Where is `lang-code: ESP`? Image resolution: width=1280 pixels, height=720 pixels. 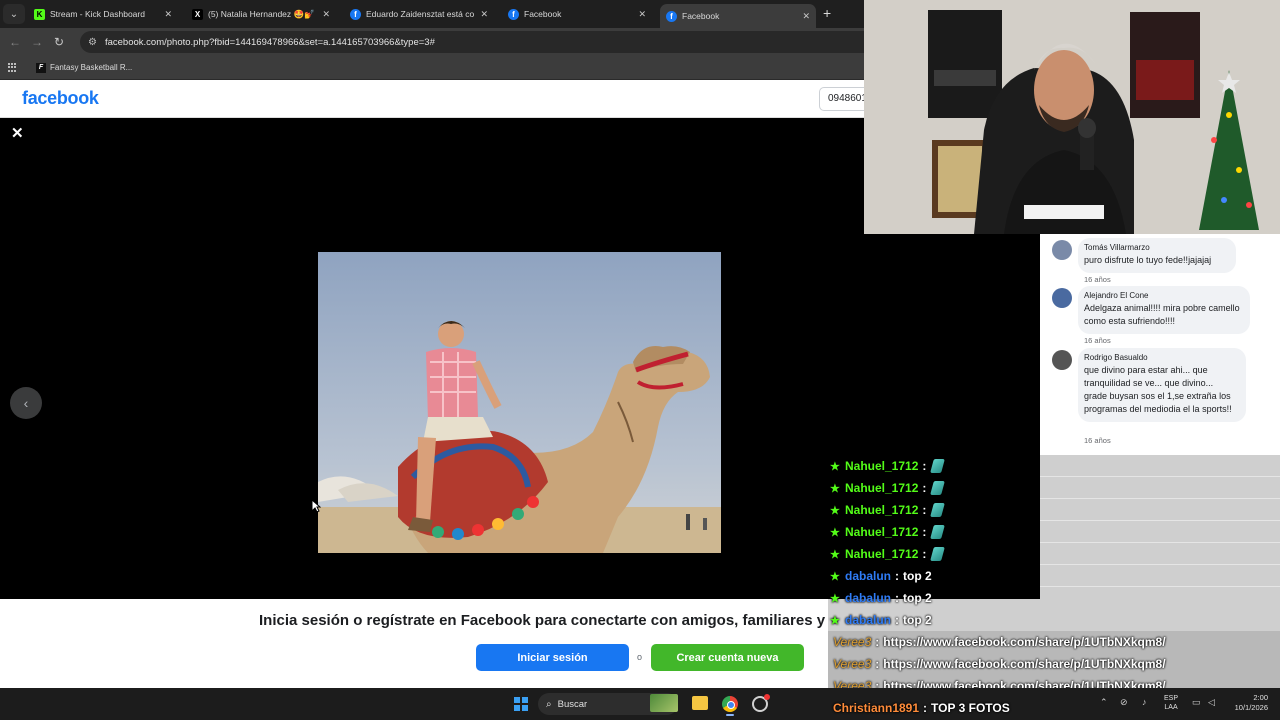
lang-code: ESP is located at coordinates (1171, 698).